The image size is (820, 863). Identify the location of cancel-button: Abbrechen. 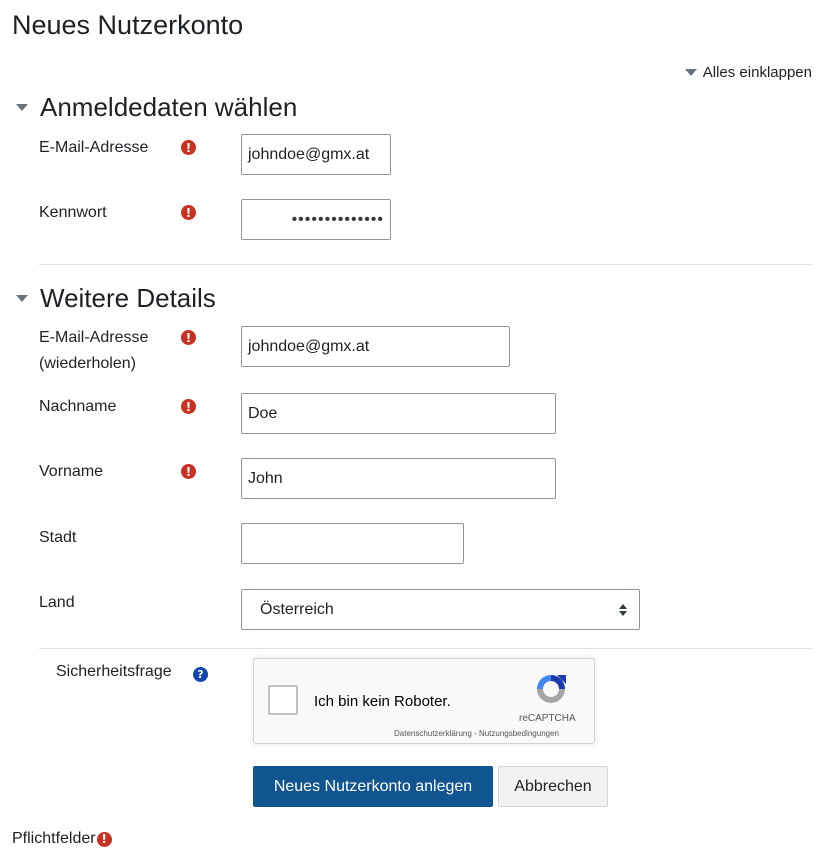
(553, 786).